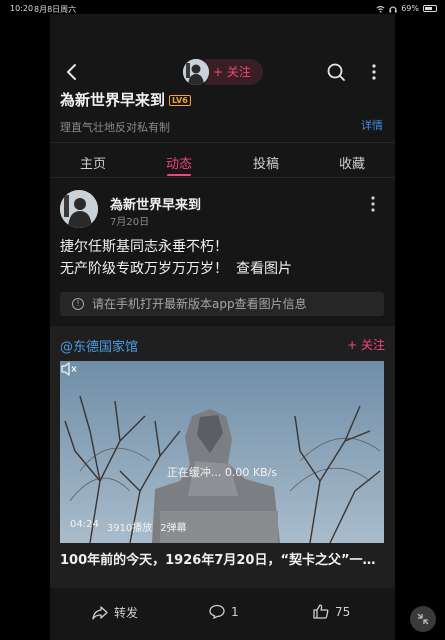  I want to click on level-badge: LV6, so click(180, 100).